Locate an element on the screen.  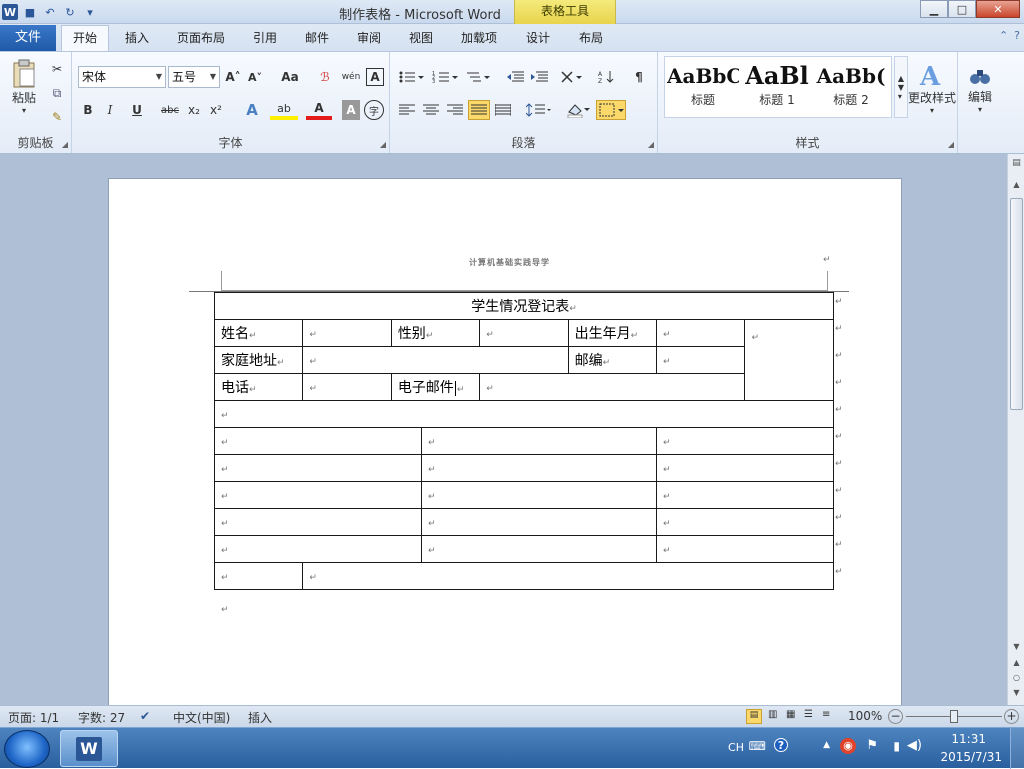
table-title-cell: 学生情况登记表↵ is located at coordinates (524, 306).